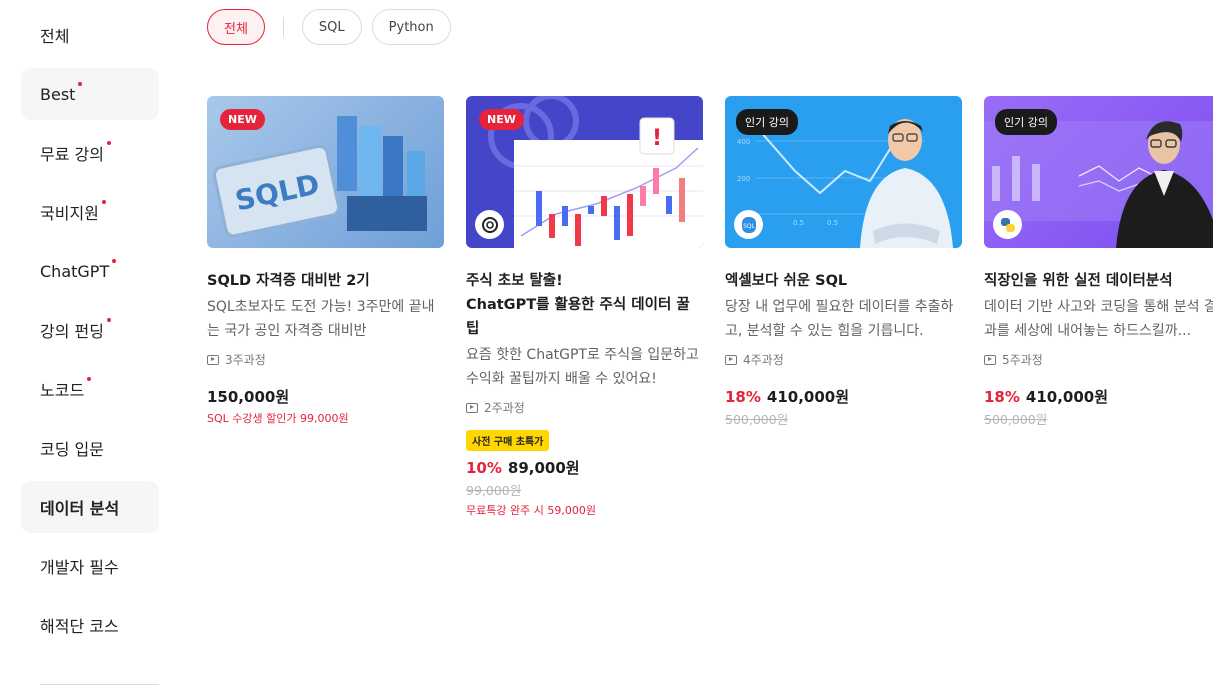 This screenshot has height=690, width=1213. What do you see at coordinates (90, 389) in the screenshot?
I see `sidebar-item-nocode: 노코드` at bounding box center [90, 389].